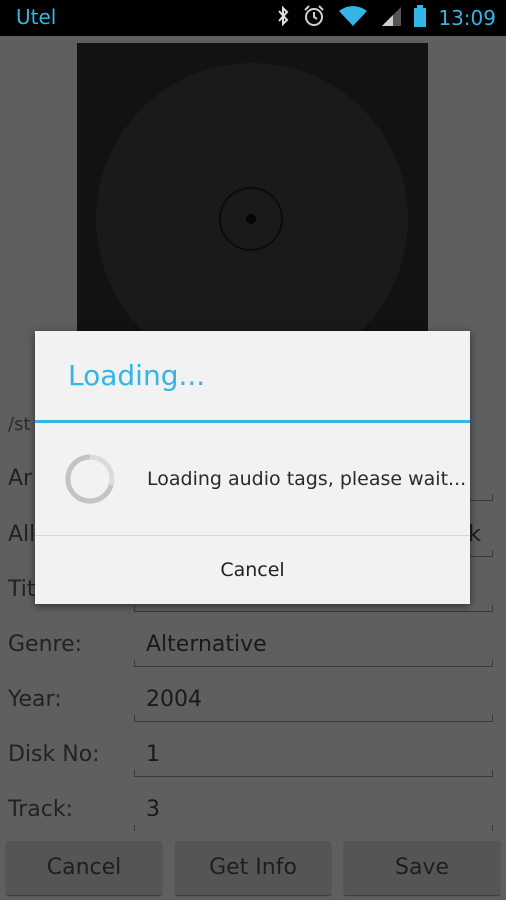 The image size is (506, 900). What do you see at coordinates (252, 570) in the screenshot?
I see `dialog-cancel-button: Cancel` at bounding box center [252, 570].